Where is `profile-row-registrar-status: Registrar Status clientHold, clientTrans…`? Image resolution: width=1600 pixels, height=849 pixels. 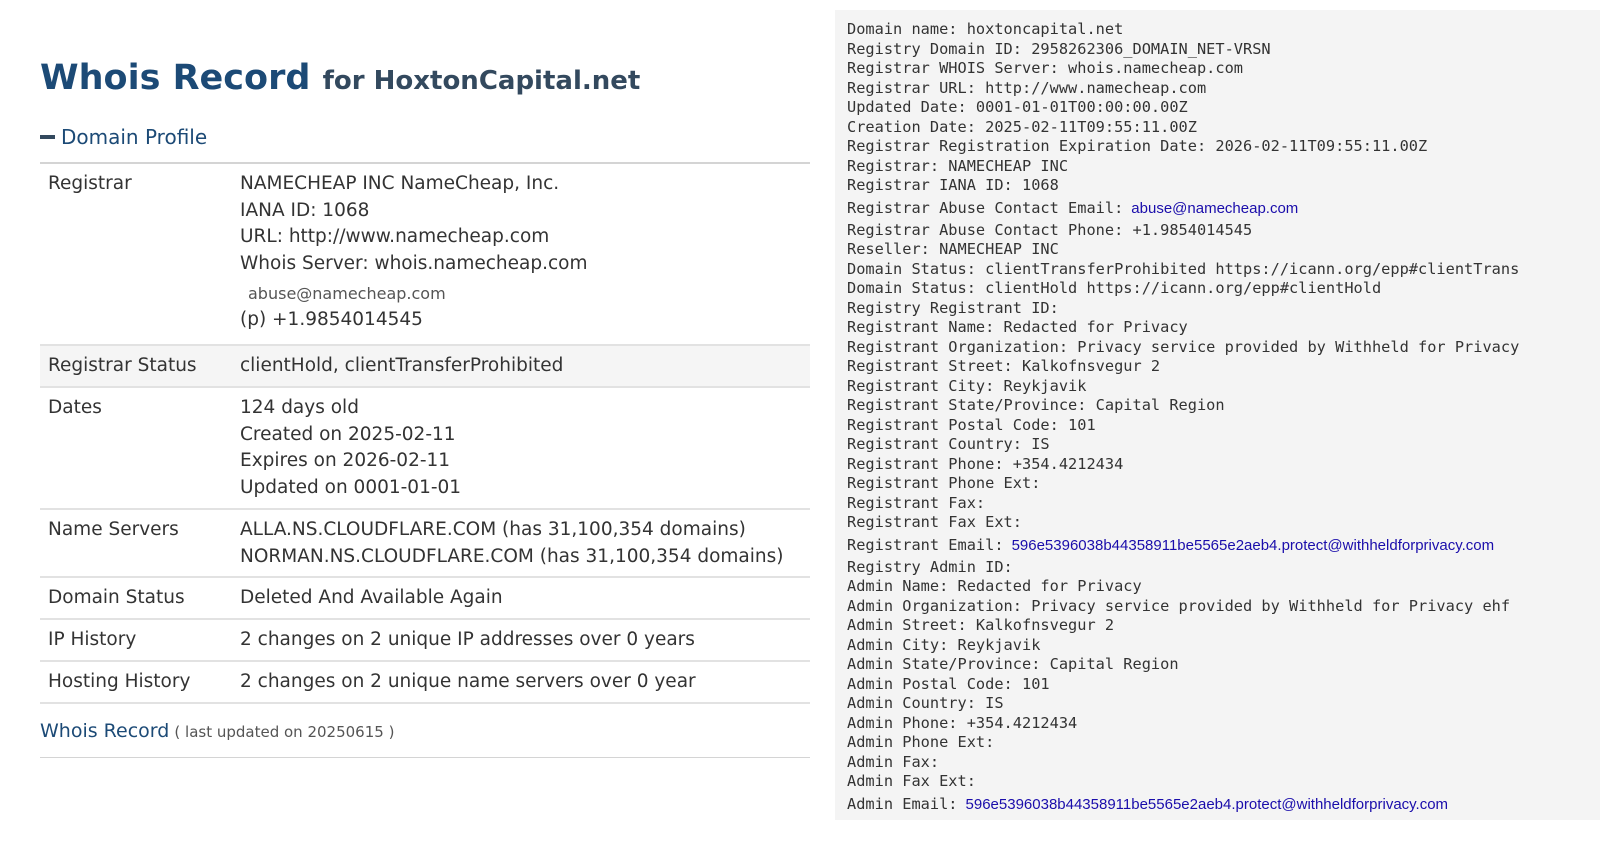 profile-row-registrar-status: Registrar Status clientHold, clientTrans… is located at coordinates (425, 367).